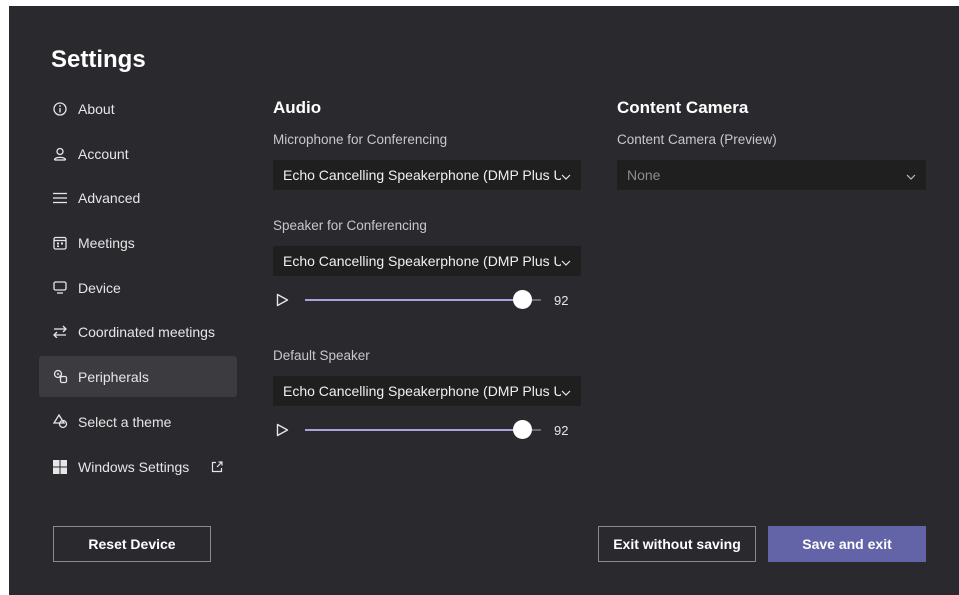 This screenshot has height=595, width=959. I want to click on speaker-label: Speaker for Conferencing, so click(350, 225).